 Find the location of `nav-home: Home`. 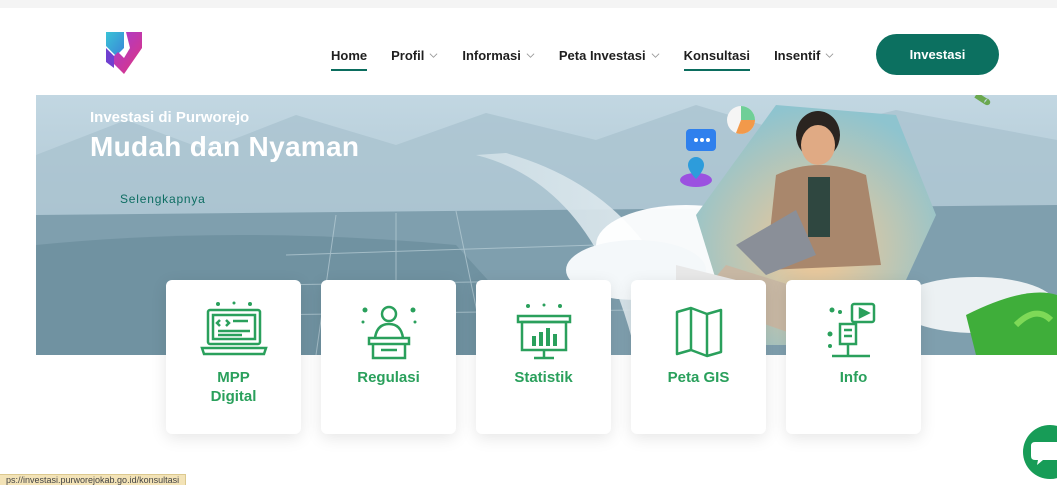

nav-home: Home is located at coordinates (349, 59).